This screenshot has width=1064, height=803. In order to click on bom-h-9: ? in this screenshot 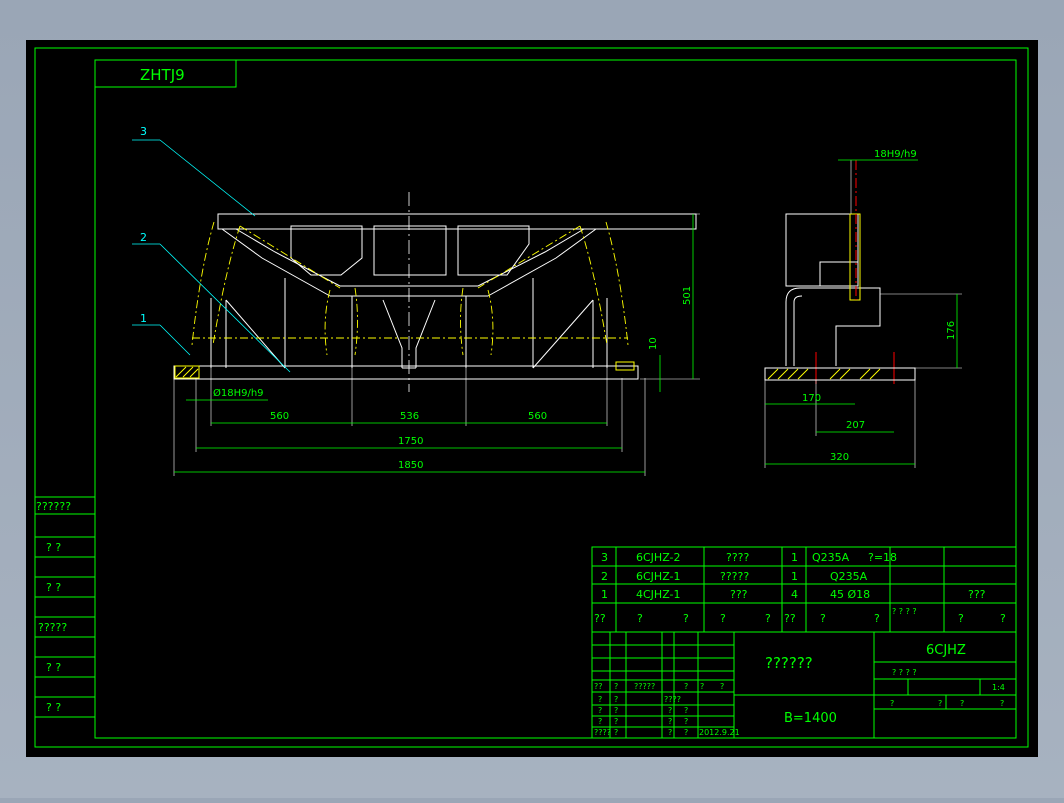, I will do `click(961, 618)`.